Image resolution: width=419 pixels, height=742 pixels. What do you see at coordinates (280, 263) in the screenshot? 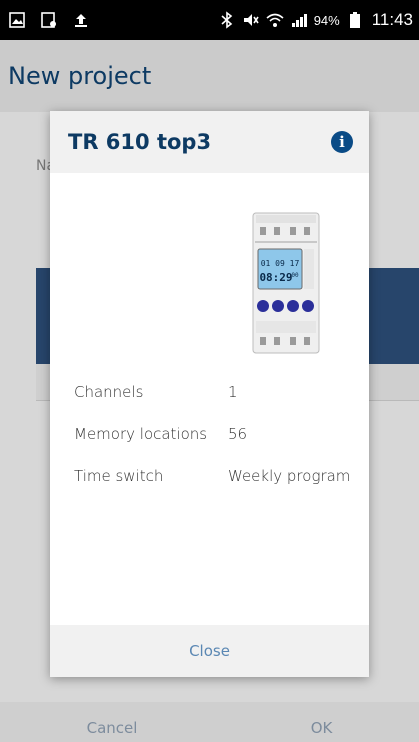
I see `device-date-readout: 01 09 17` at bounding box center [280, 263].